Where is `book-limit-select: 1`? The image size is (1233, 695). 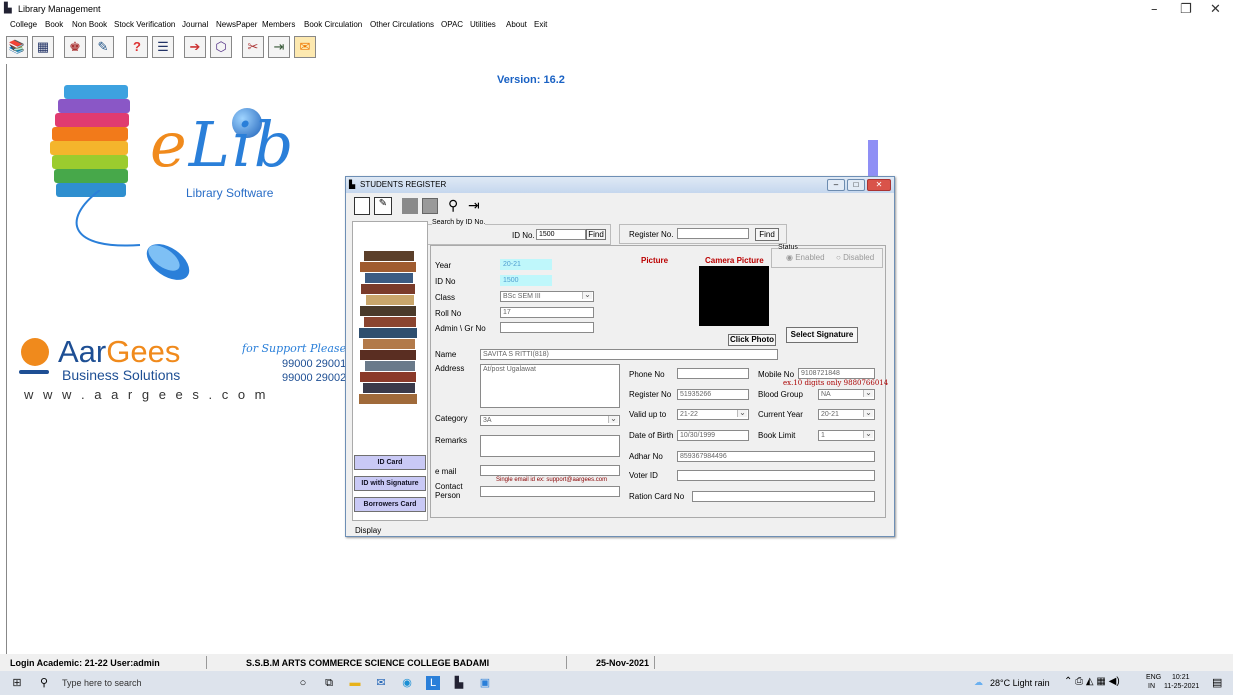
book-limit-select: 1 is located at coordinates (846, 435).